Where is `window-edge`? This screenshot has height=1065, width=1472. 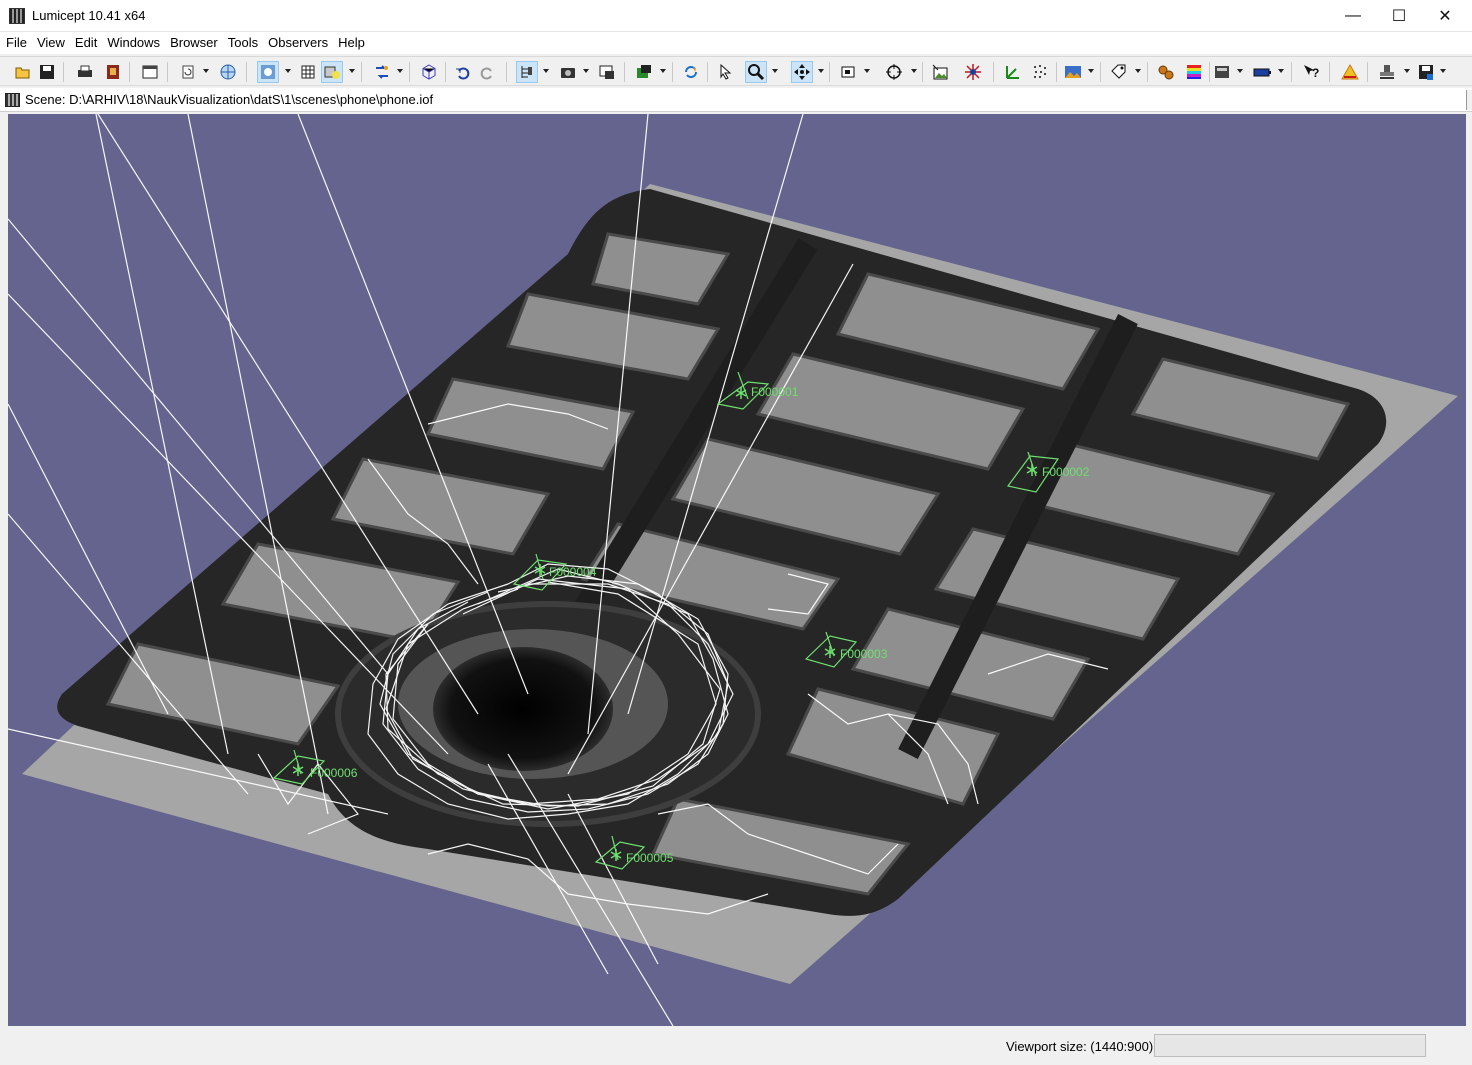 window-edge is located at coordinates (1469, 100).